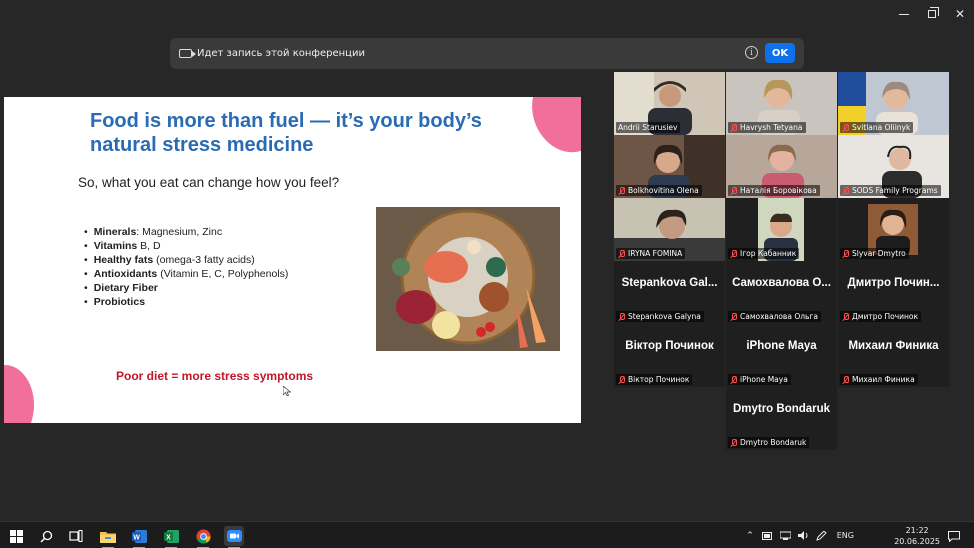 The image size is (974, 548). Describe the element at coordinates (893, 229) in the screenshot. I see `participant-tile: Slyvar Dmytro` at that location.